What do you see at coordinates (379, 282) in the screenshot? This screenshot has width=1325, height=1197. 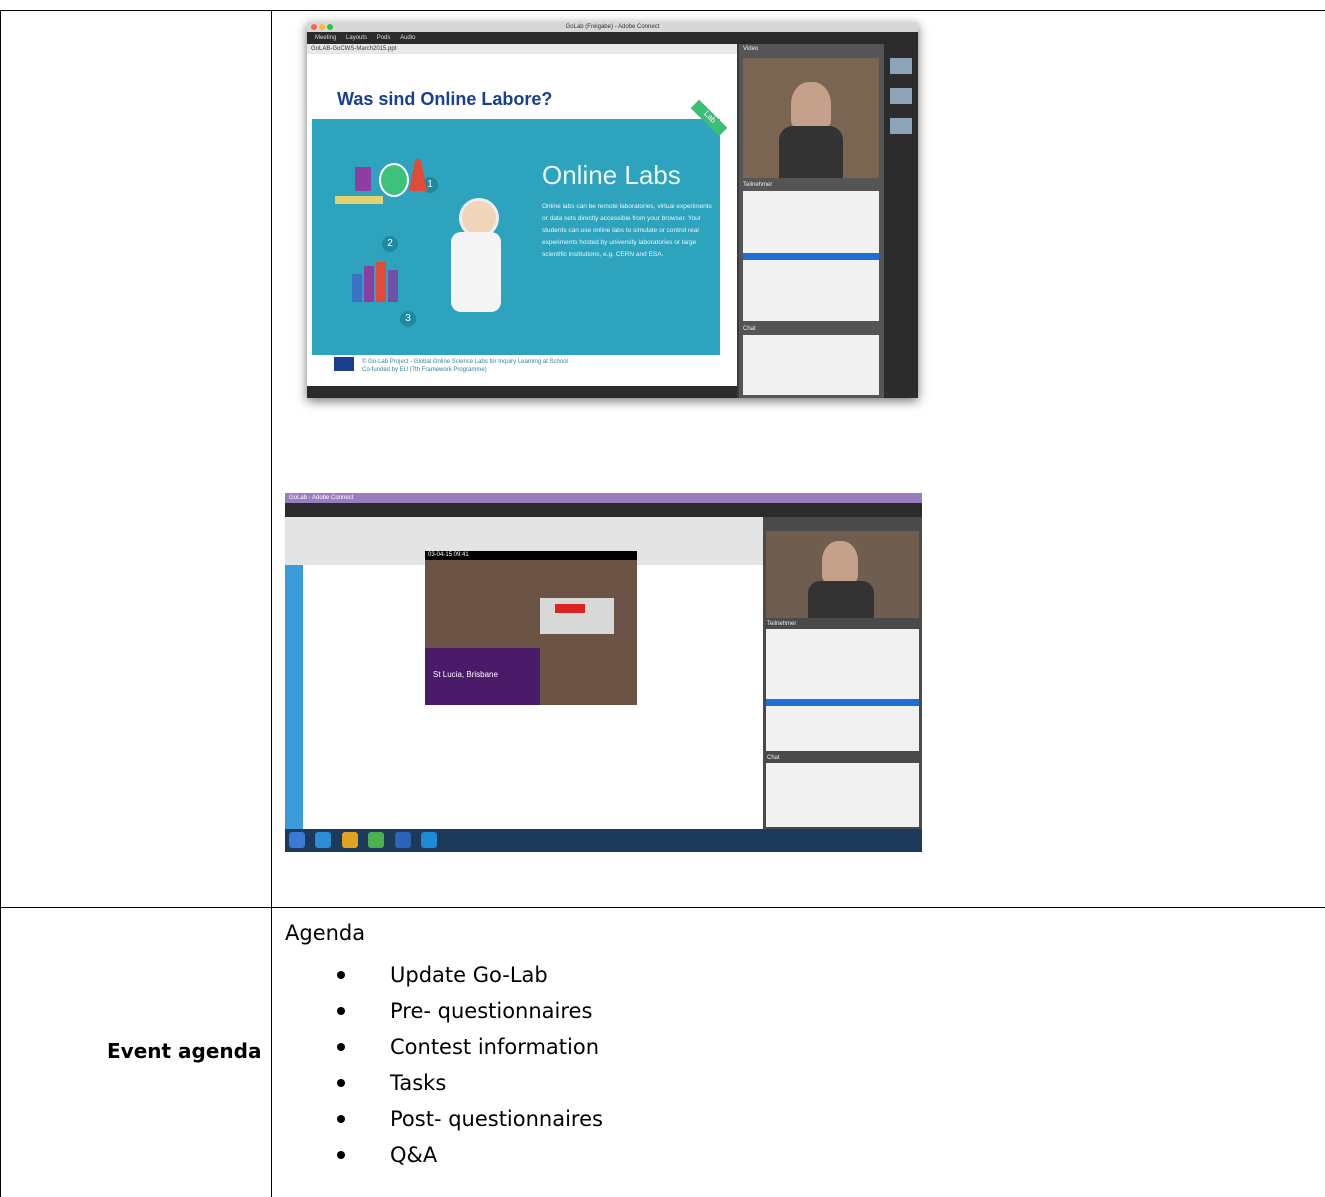 I see `books-illustration` at bounding box center [379, 282].